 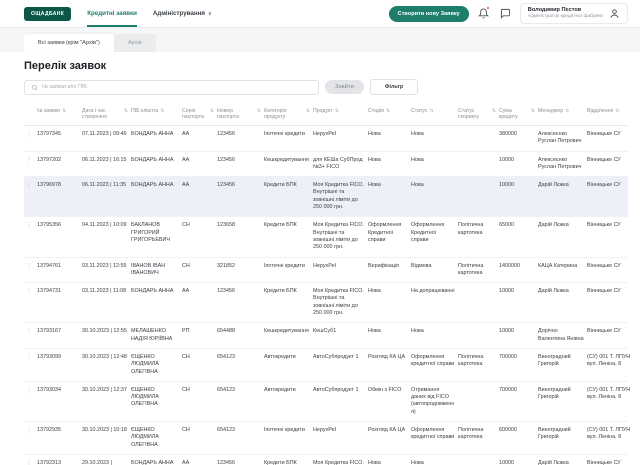 I want to click on cell-product: для КЕШа СубПрод №3+ FICO, so click(x=338, y=163).